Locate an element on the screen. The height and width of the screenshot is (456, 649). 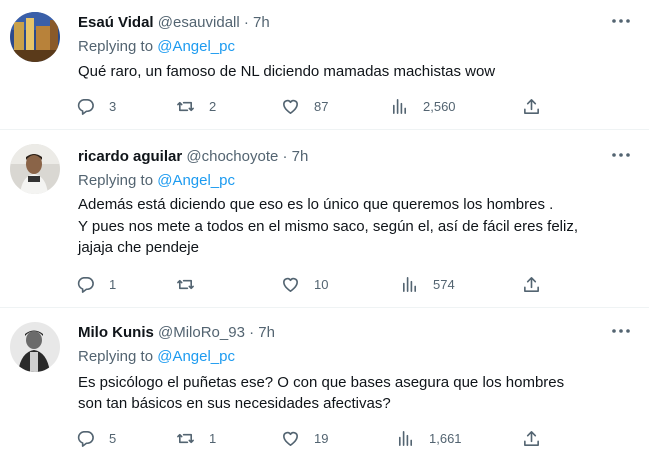
views-count: 574 is located at coordinates (444, 284).